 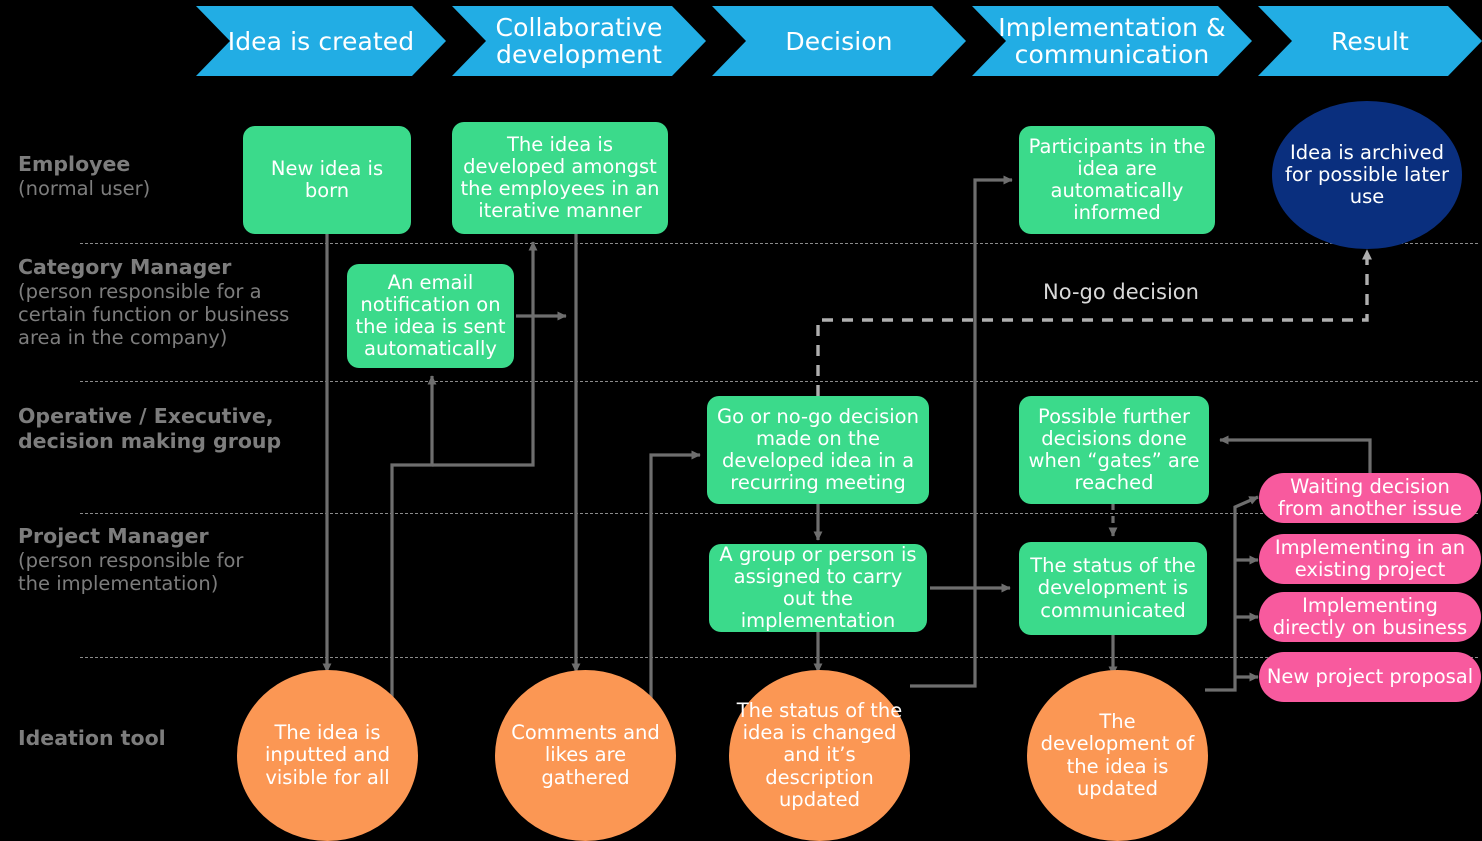 I want to click on phase-label: Collaborative development, so click(x=579, y=41).